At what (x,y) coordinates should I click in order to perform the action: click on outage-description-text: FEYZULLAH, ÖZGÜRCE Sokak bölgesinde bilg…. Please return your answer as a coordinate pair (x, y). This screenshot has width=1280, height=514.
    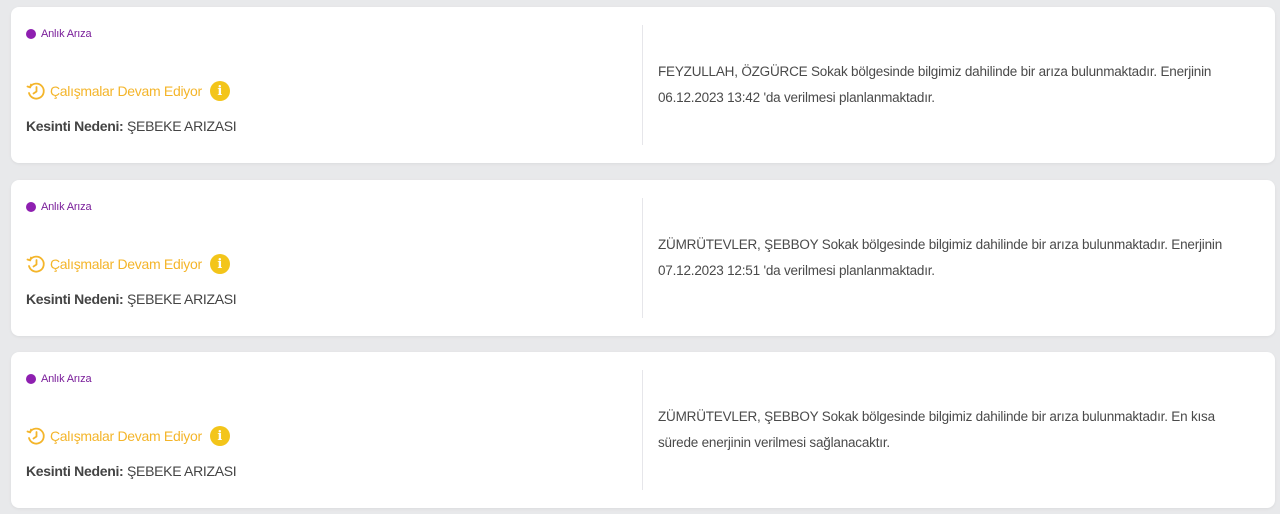
    Looking at the image, I should click on (935, 84).